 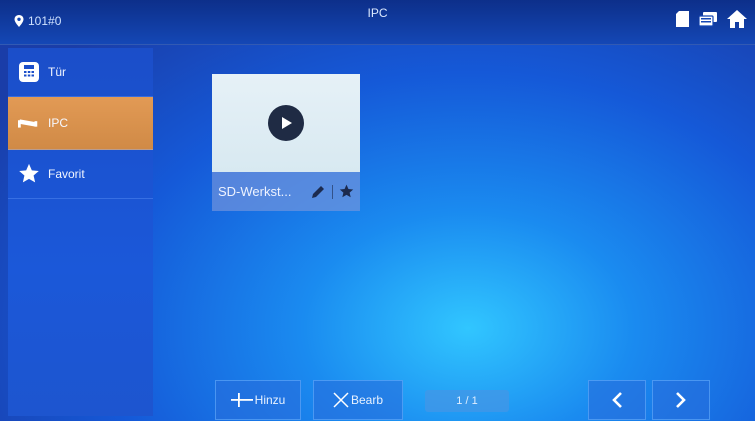 I want to click on sd-card-icon, so click(x=682, y=19).